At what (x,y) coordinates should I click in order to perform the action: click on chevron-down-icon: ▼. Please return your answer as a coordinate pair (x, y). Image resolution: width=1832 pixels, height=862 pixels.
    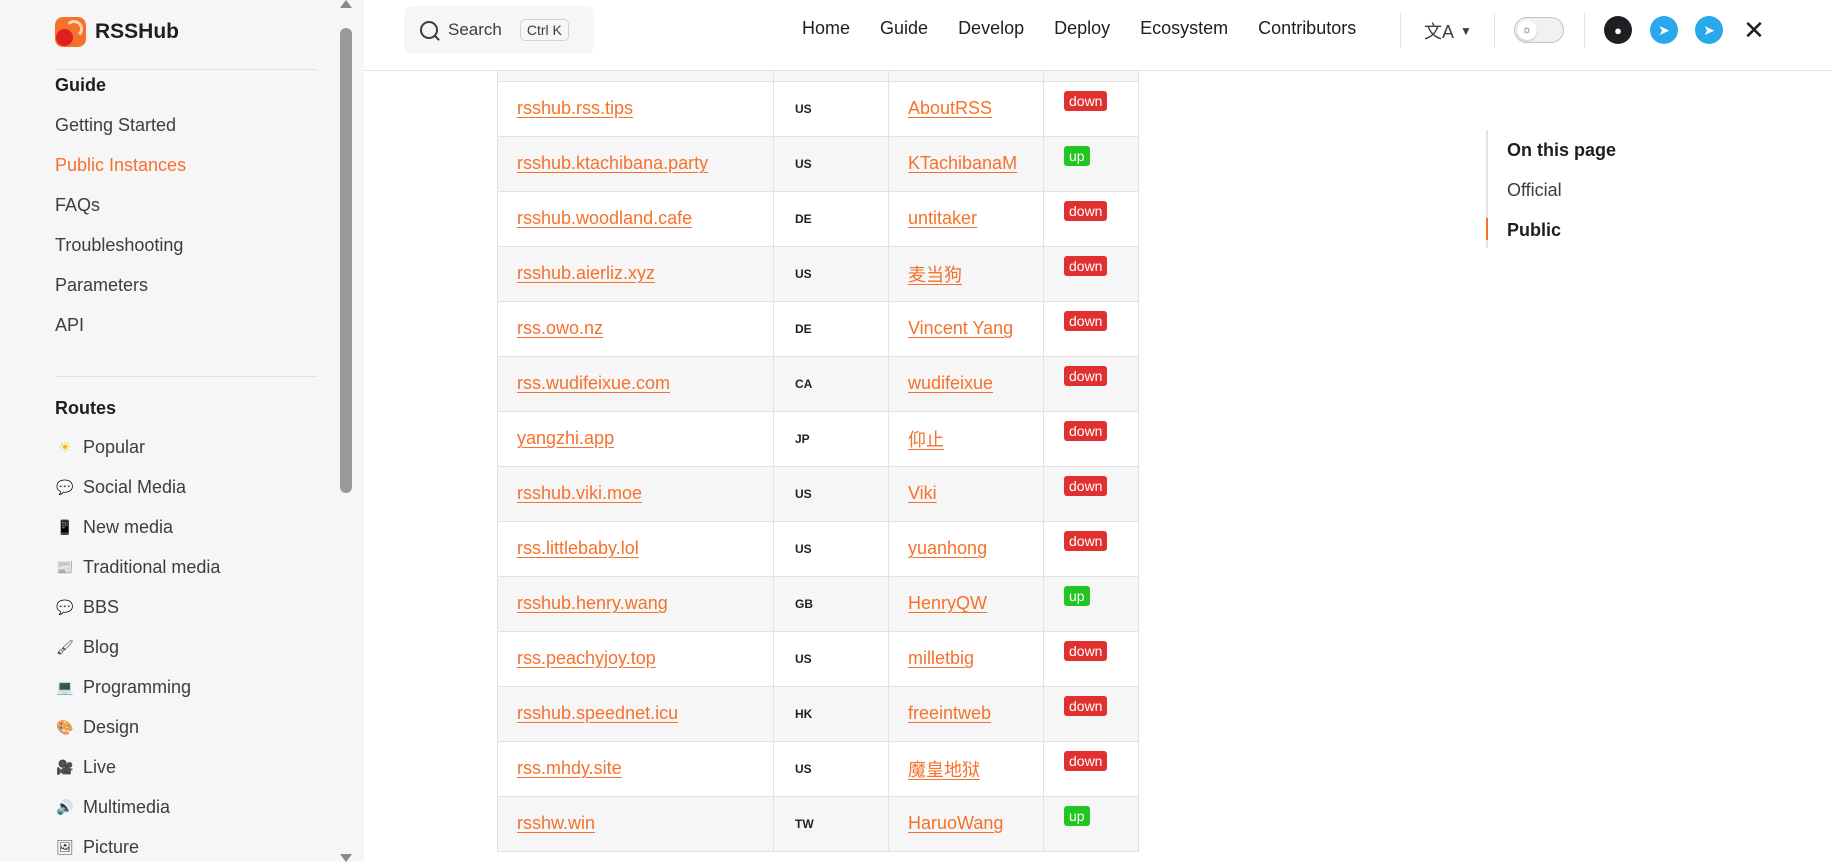
    Looking at the image, I should click on (1466, 31).